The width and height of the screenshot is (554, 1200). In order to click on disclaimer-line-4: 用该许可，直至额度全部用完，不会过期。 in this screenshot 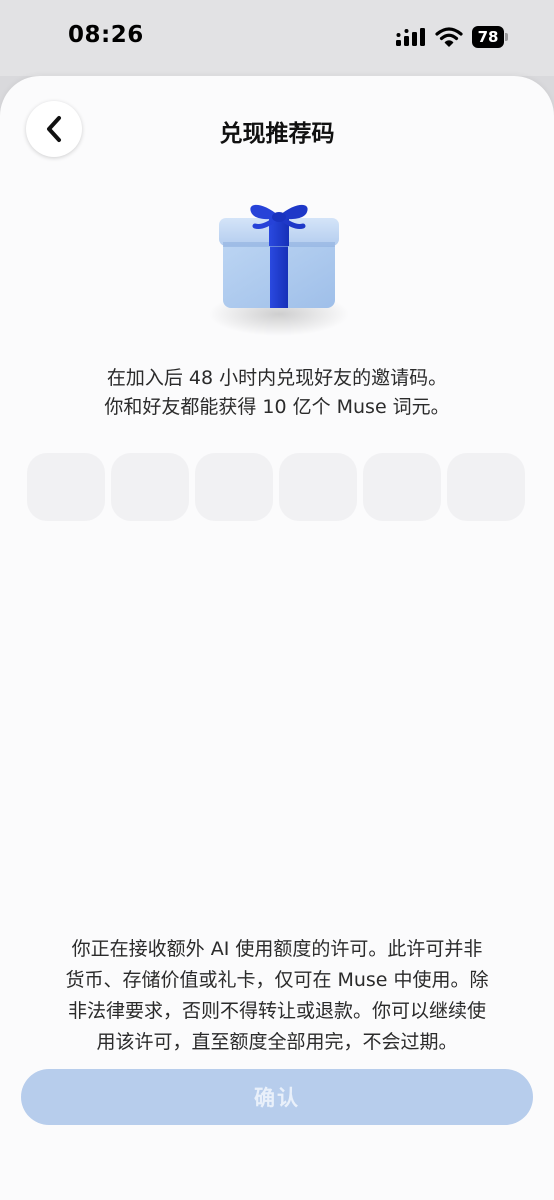, I will do `click(277, 1042)`.